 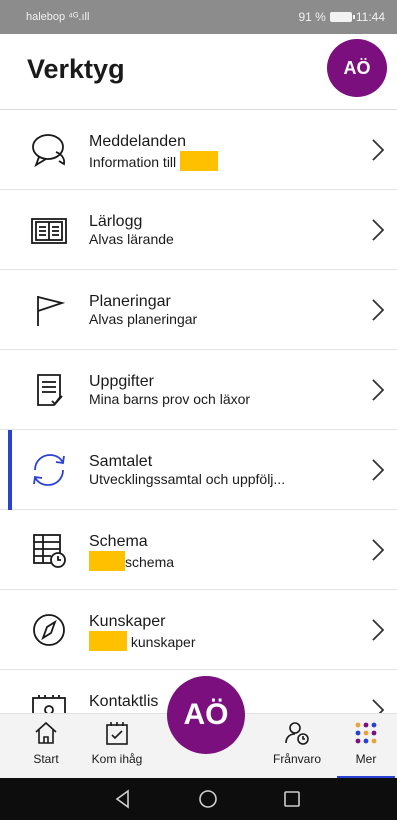 I want to click on item-title: Samtalet, so click(x=121, y=461).